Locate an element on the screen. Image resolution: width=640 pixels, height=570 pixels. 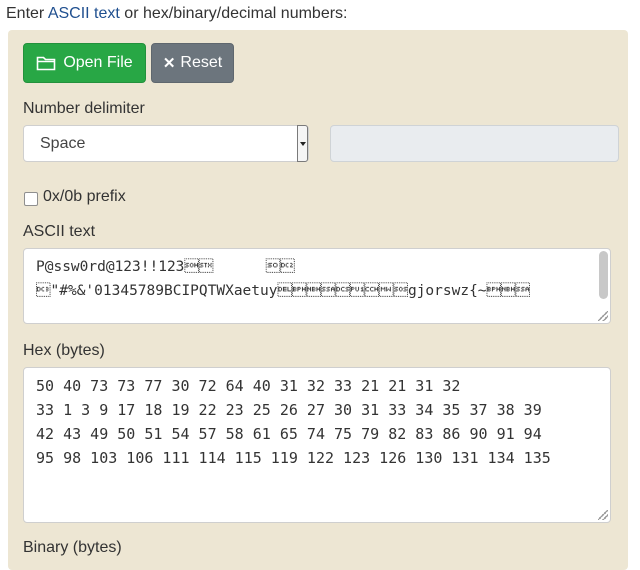
ascii-scrollbar is located at coordinates (603, 275).